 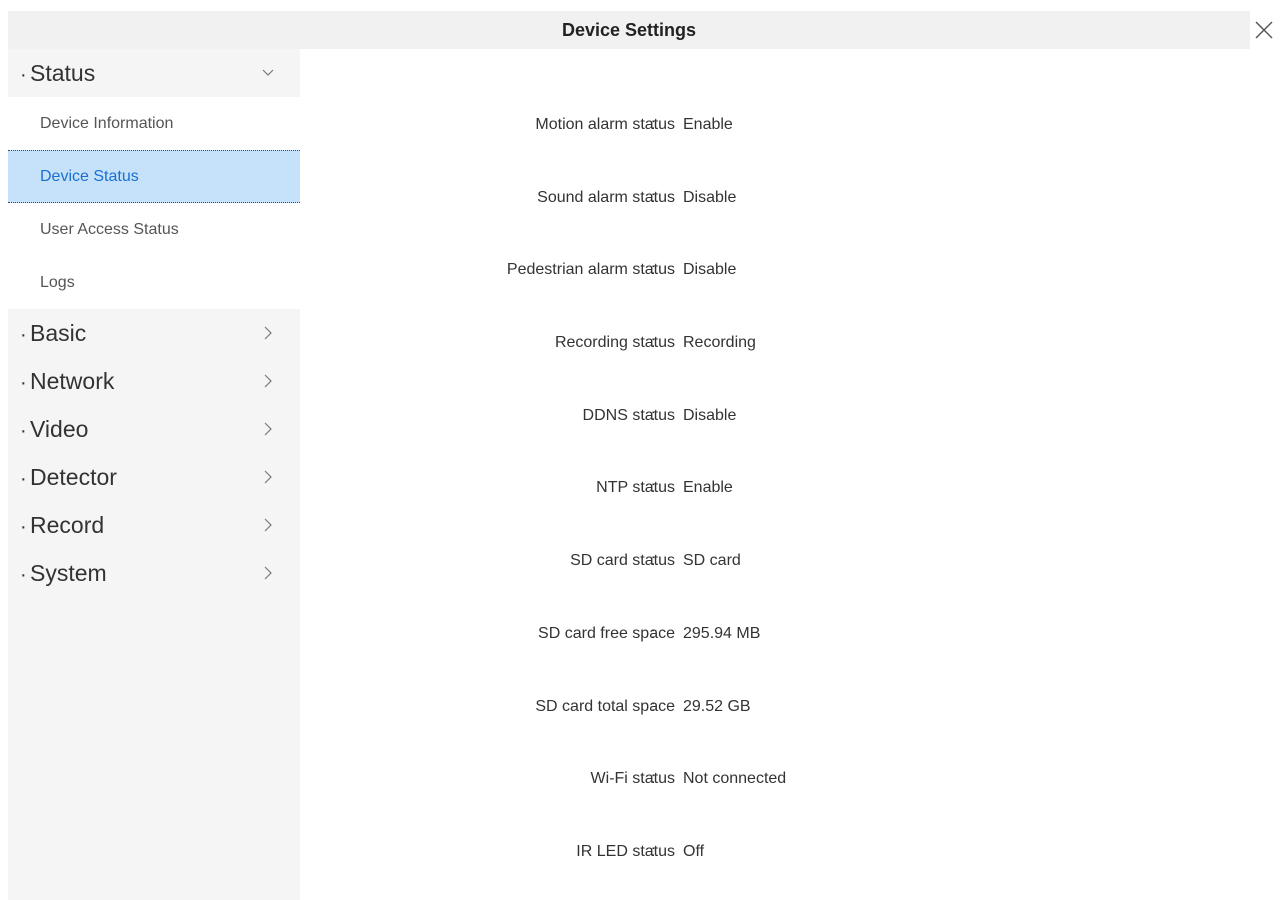 I want to click on sidebar-group-network: · Network, so click(x=154, y=381).